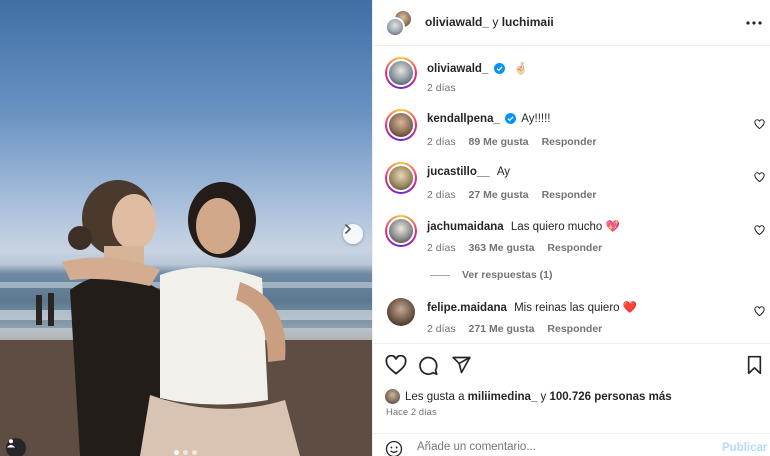 Image resolution: width=770 pixels, height=456 pixels. What do you see at coordinates (528, 22) in the screenshot?
I see `coauthor-link: luchimaii` at bounding box center [528, 22].